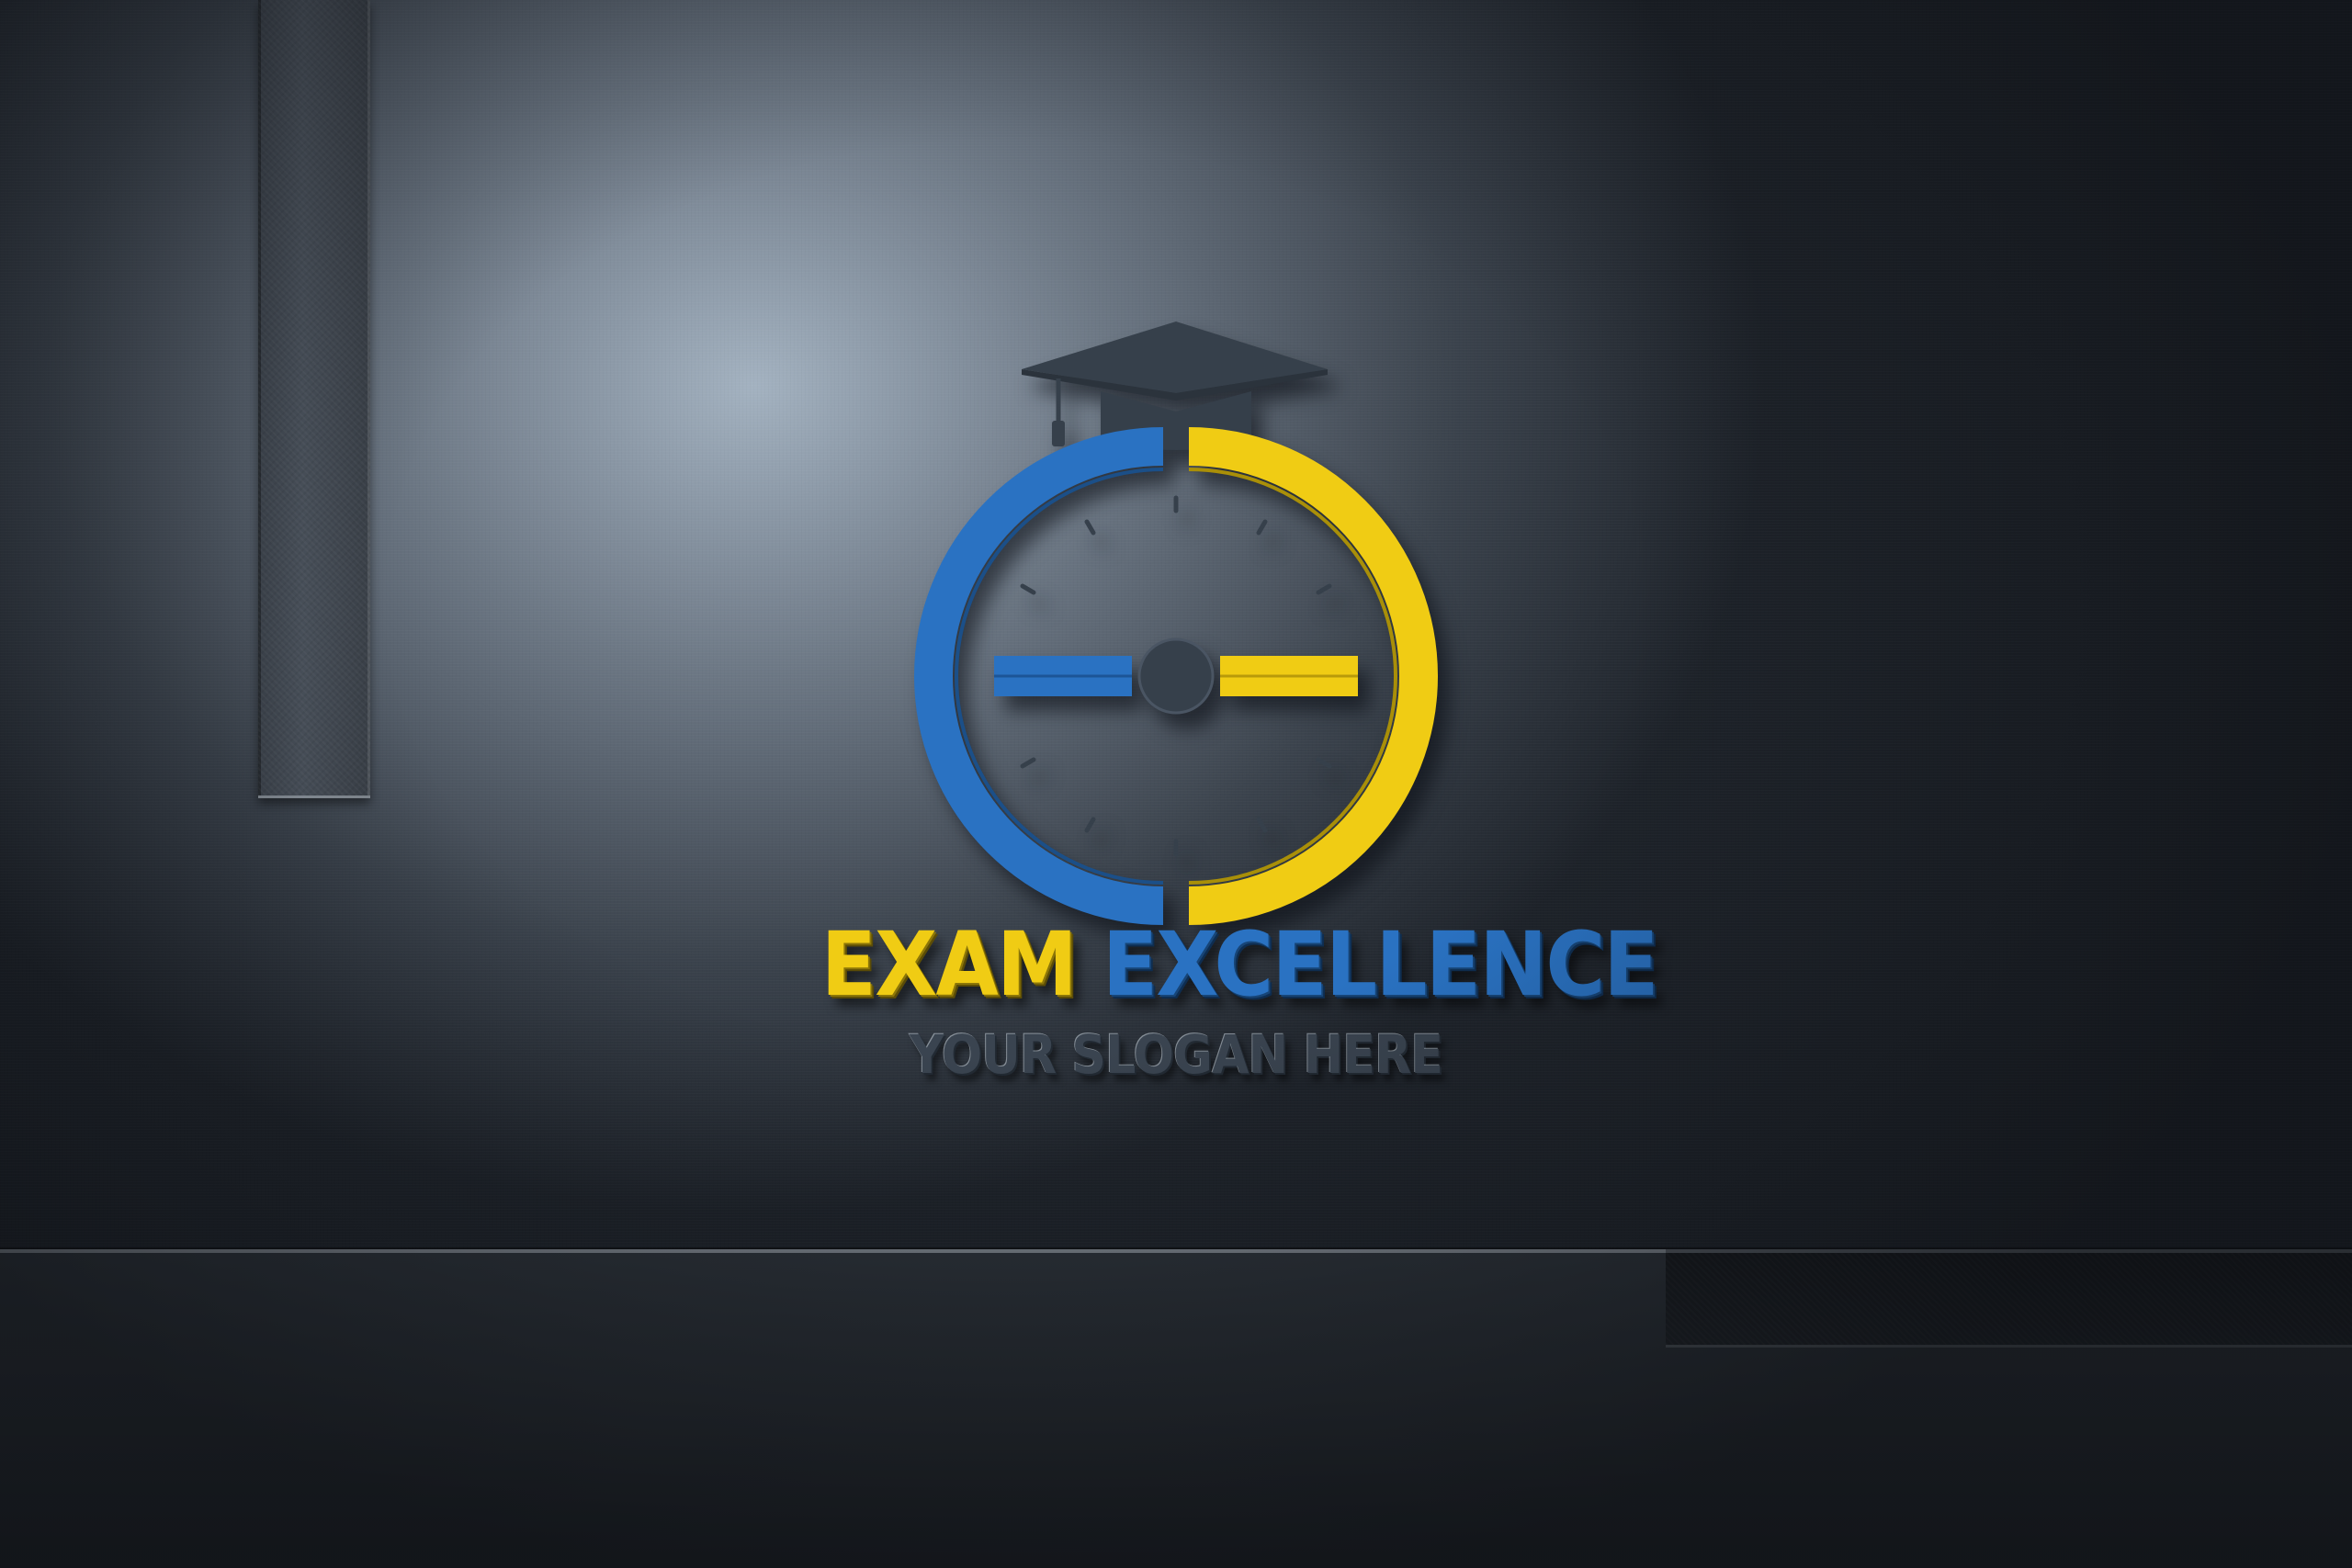 This screenshot has width=2352, height=1568. Describe the element at coordinates (2009, 1298) in the screenshot. I see `floor-step-panel` at that location.